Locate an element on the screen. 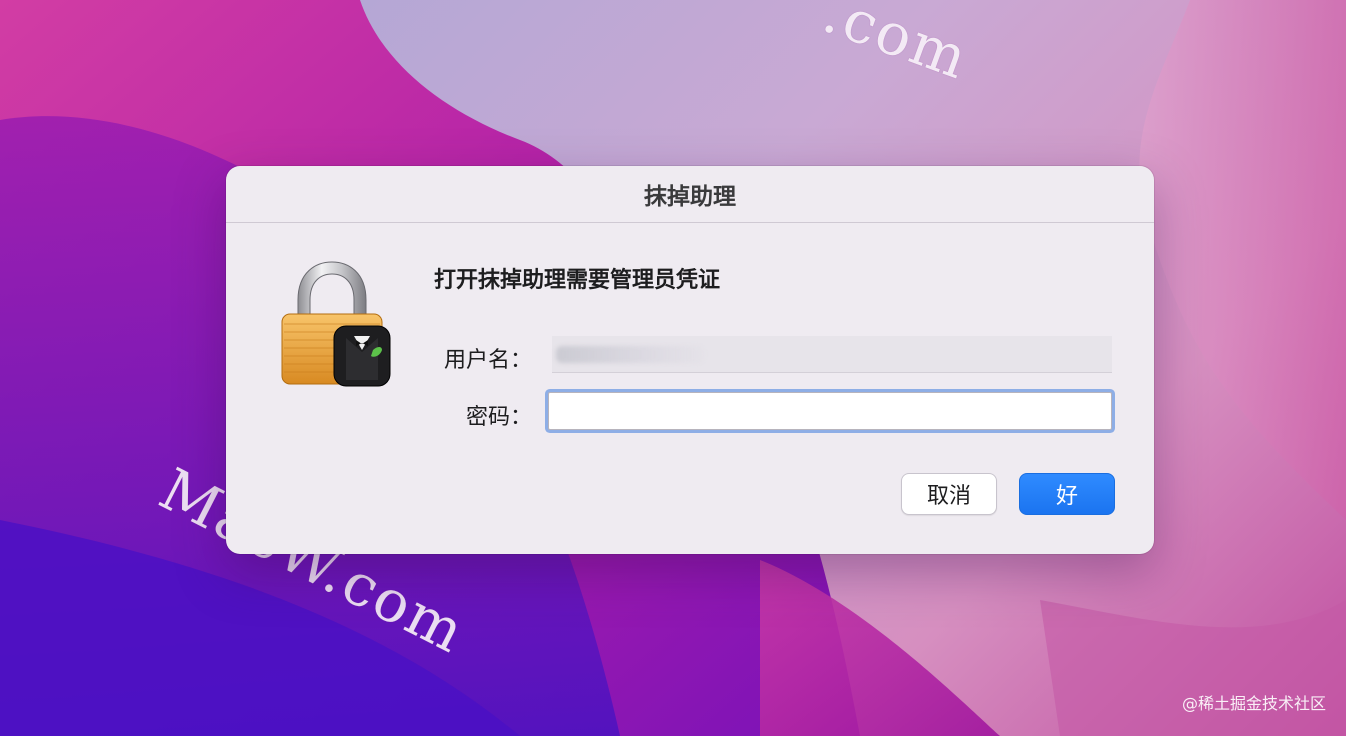  password-field is located at coordinates (830, 411).